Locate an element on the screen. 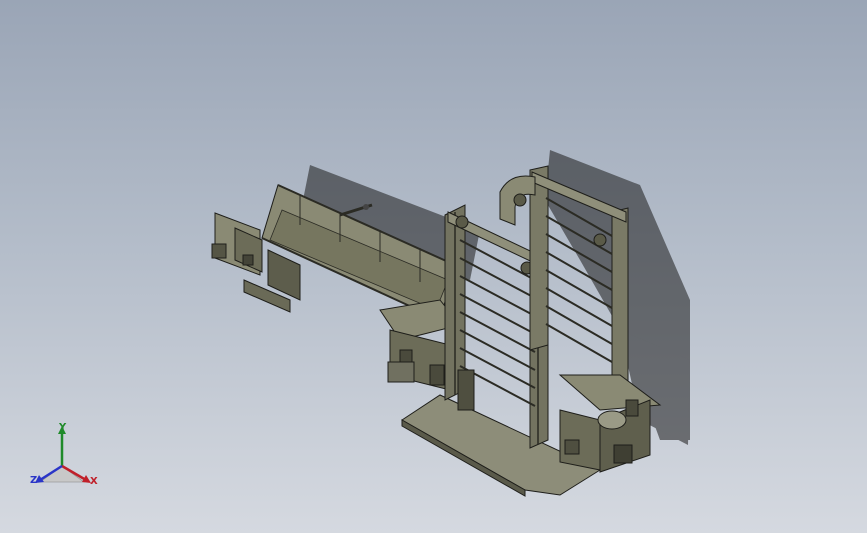  y-axis-label: Y is located at coordinates (63, 427).